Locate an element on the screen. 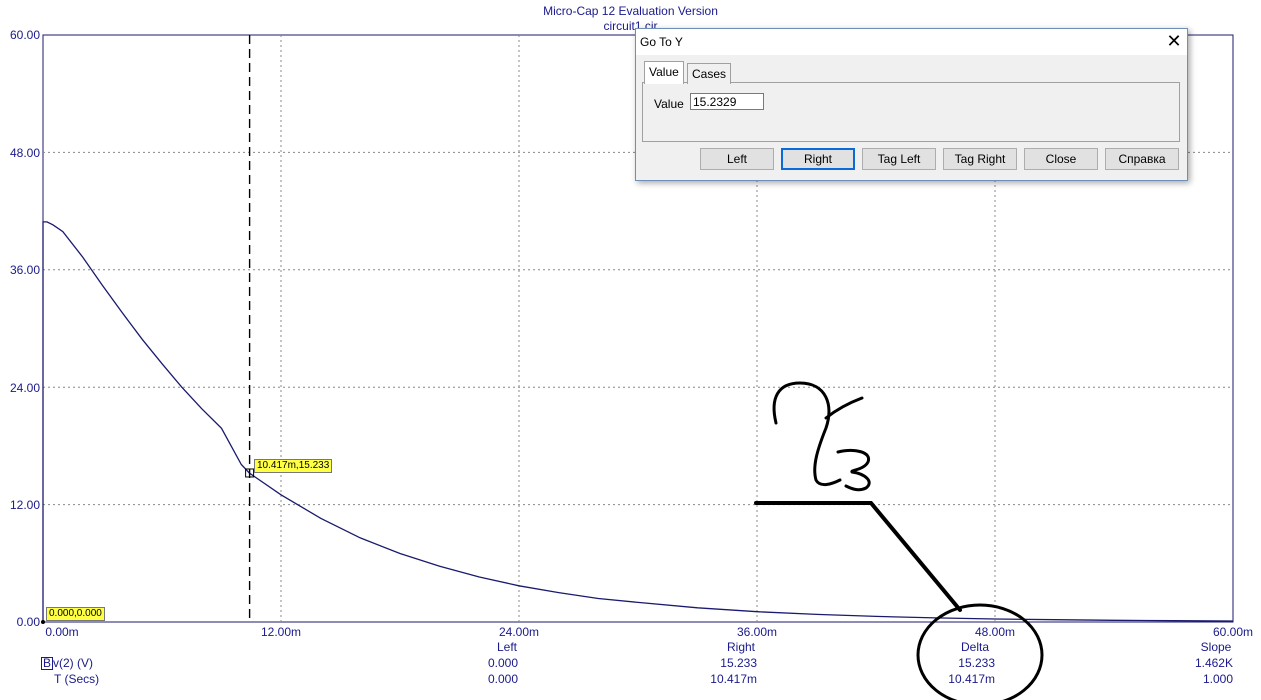 Image resolution: width=1261 pixels, height=700 pixels. expression-marker: B is located at coordinates (47, 663).